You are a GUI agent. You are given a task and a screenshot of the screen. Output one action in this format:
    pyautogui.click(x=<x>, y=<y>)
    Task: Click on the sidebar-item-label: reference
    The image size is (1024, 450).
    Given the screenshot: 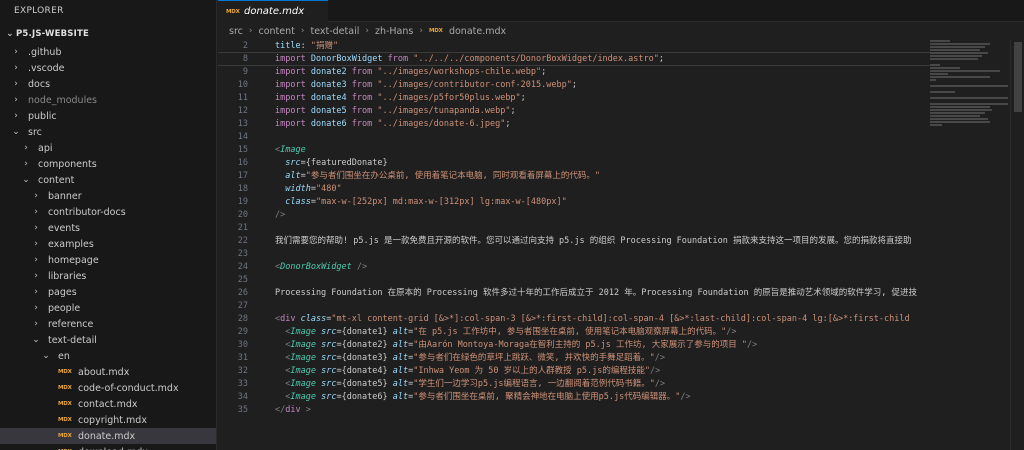 What is the action you would take?
    pyautogui.click(x=71, y=324)
    